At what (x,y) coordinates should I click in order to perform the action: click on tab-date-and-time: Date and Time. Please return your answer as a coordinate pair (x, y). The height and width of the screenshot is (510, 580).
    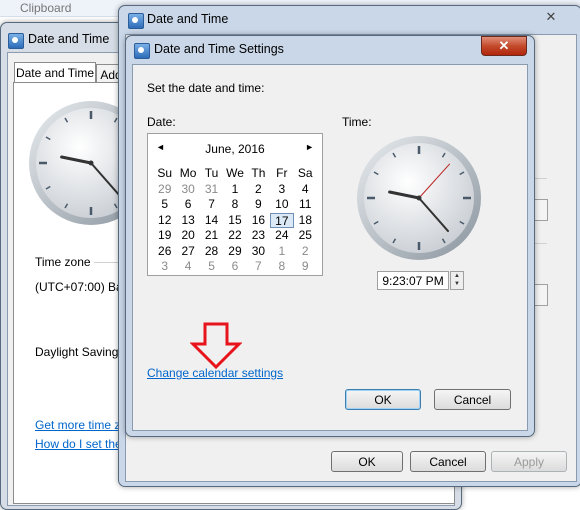
    Looking at the image, I should click on (55, 72).